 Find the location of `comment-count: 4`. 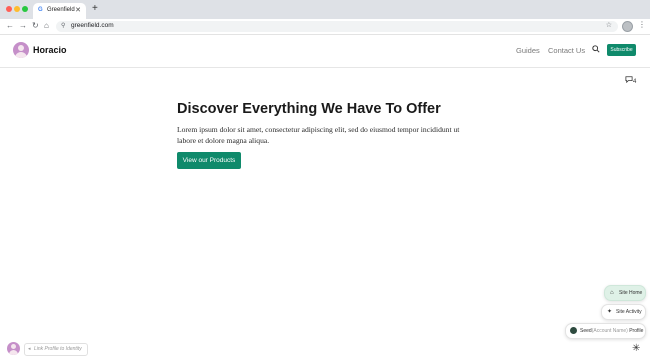

comment-count: 4 is located at coordinates (635, 82).